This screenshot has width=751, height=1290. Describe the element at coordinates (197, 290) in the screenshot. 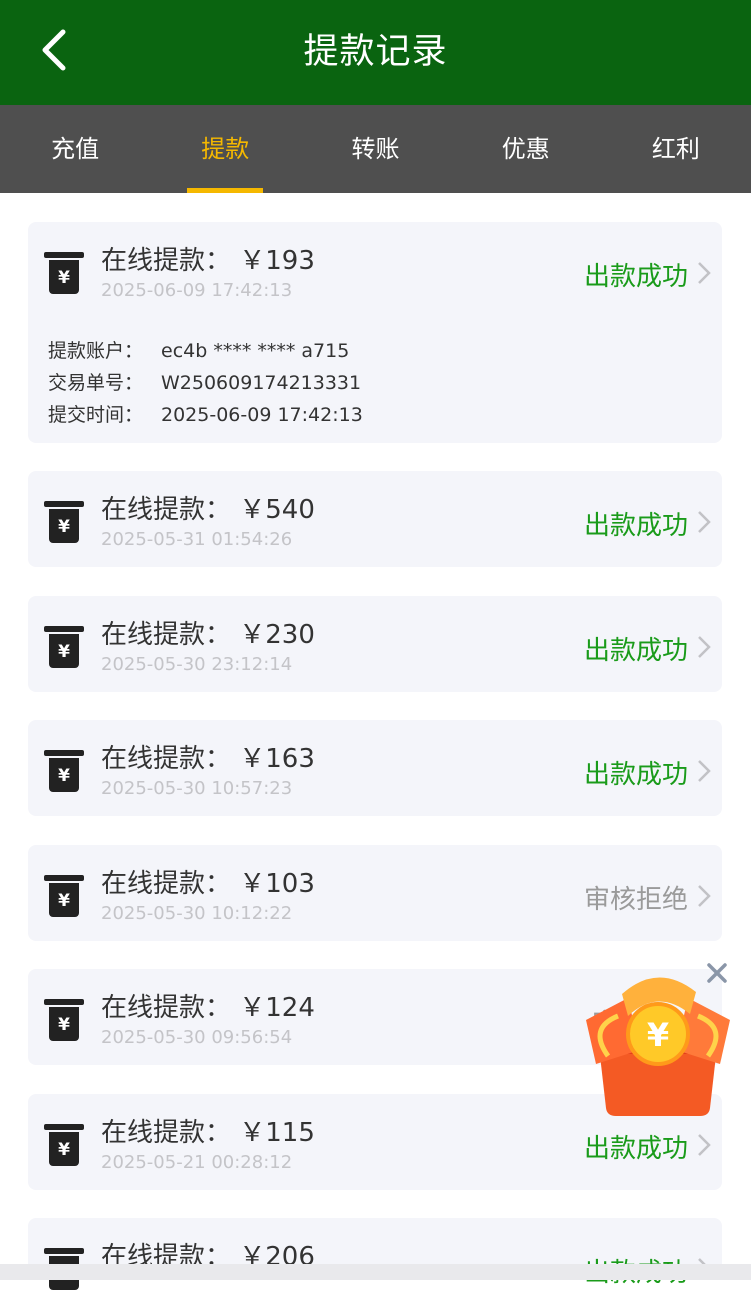

I see `withdrawal-time: 2025-06-09 17:42:13` at that location.